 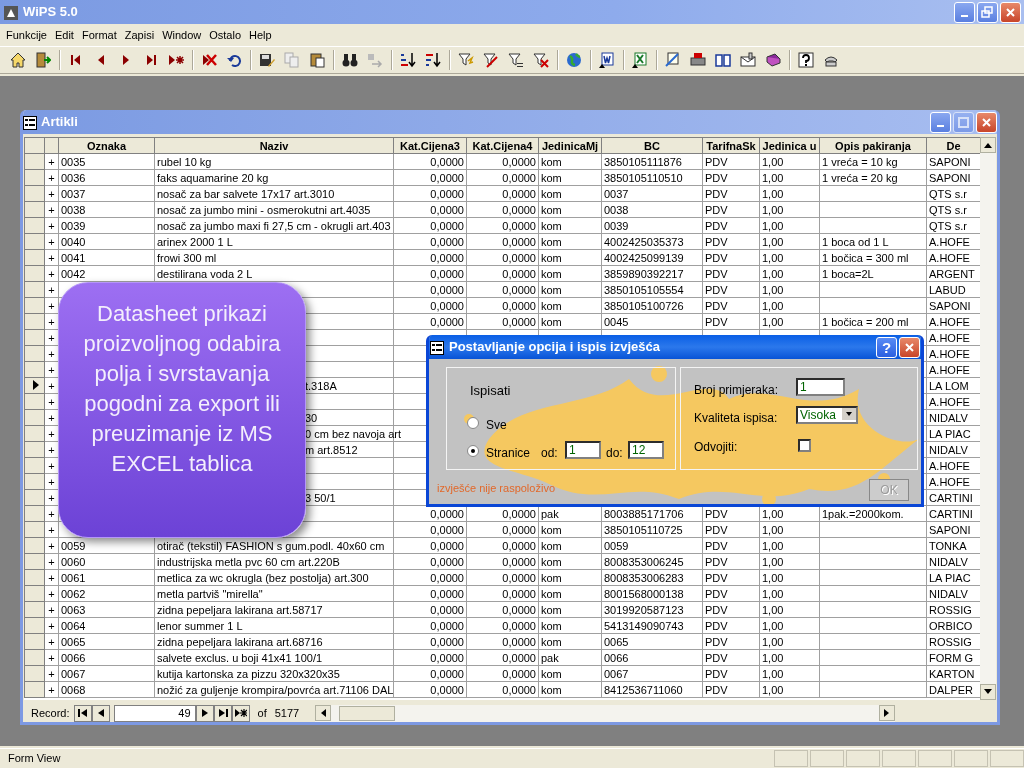 I want to click on column-header: Jedinica u, so click(x=789, y=145).